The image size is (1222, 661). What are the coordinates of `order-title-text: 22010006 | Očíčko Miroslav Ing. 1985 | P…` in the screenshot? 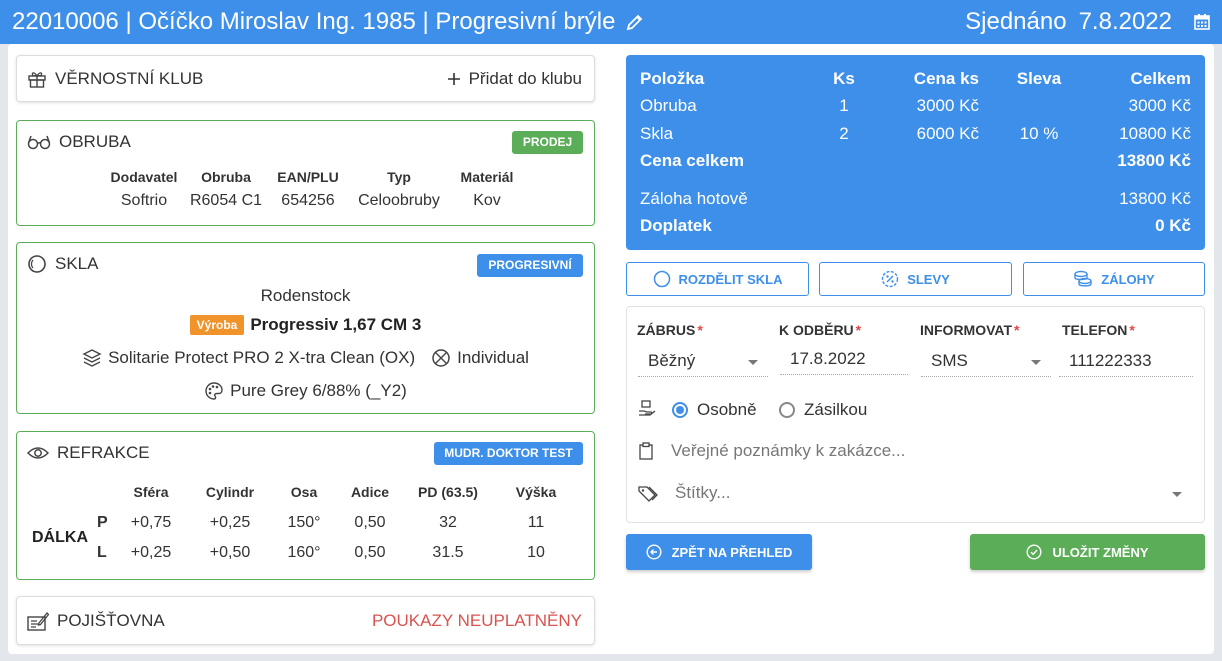 It's located at (314, 21).